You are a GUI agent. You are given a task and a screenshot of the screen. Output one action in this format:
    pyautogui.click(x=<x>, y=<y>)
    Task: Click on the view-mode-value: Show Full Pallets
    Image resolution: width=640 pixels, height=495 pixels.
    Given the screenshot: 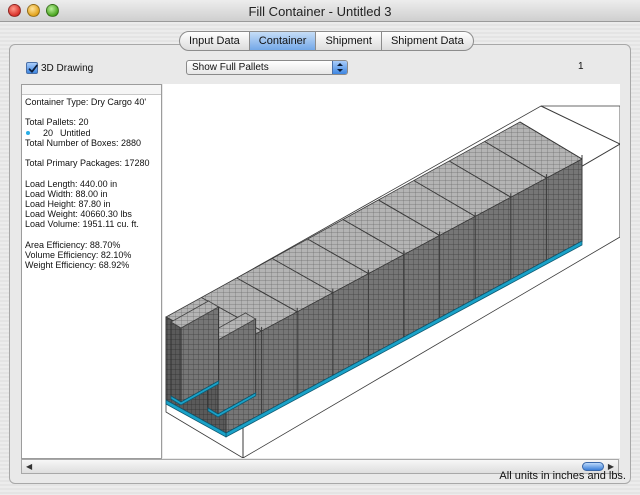 What is the action you would take?
    pyautogui.click(x=230, y=67)
    